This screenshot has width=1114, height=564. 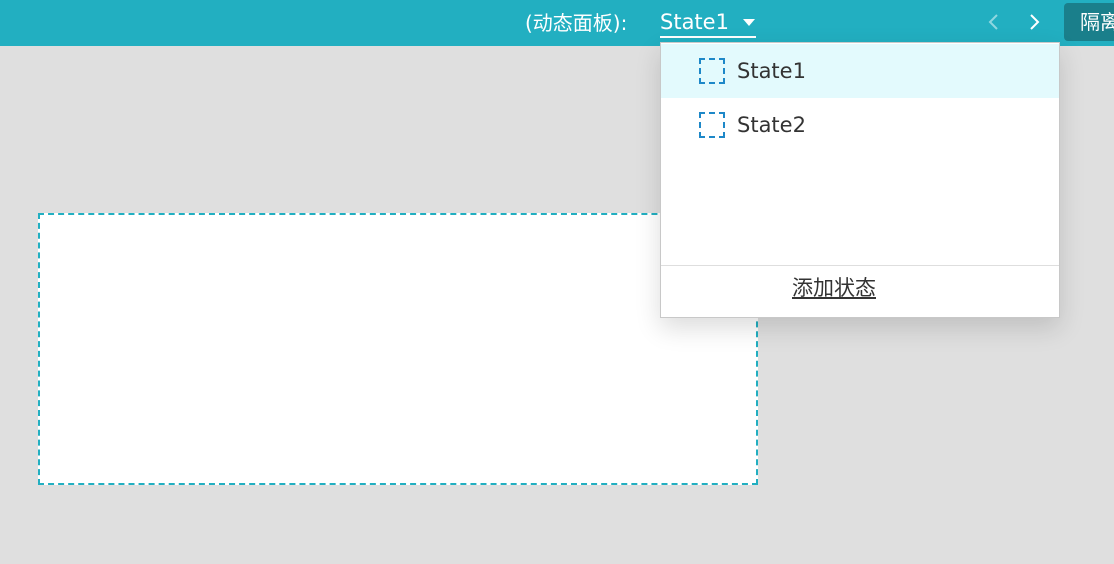 What do you see at coordinates (1089, 22) in the screenshot?
I see `isolate-button: 隔离` at bounding box center [1089, 22].